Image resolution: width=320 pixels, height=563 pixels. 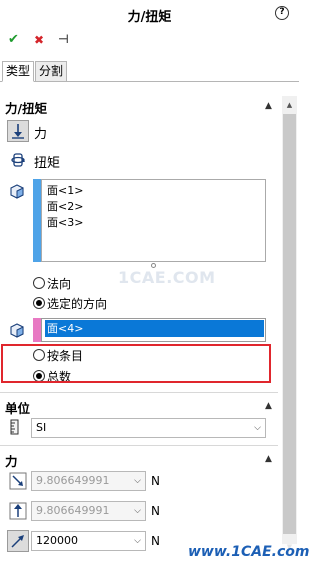 What do you see at coordinates (14, 428) in the screenshot?
I see `units-icon` at bounding box center [14, 428].